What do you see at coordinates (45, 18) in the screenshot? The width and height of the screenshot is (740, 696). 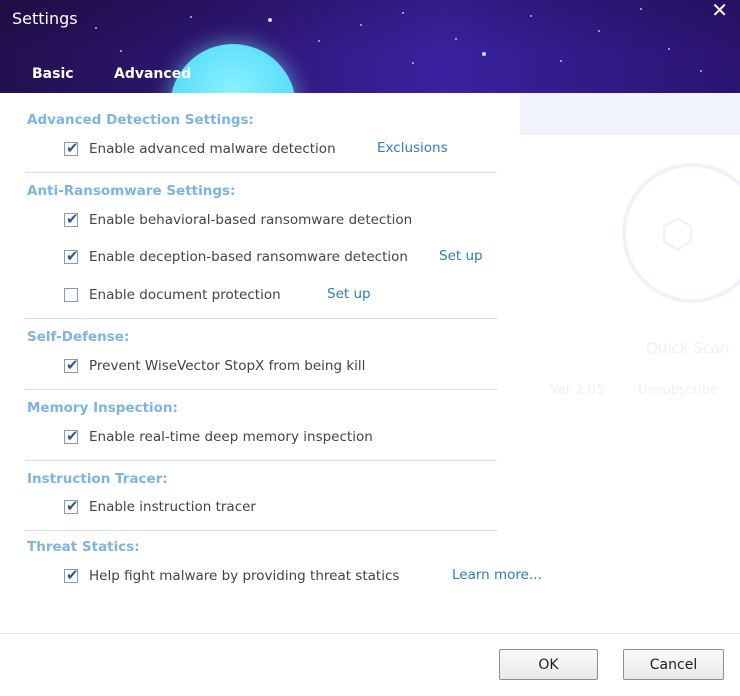 I see `window-title: Settings` at bounding box center [45, 18].